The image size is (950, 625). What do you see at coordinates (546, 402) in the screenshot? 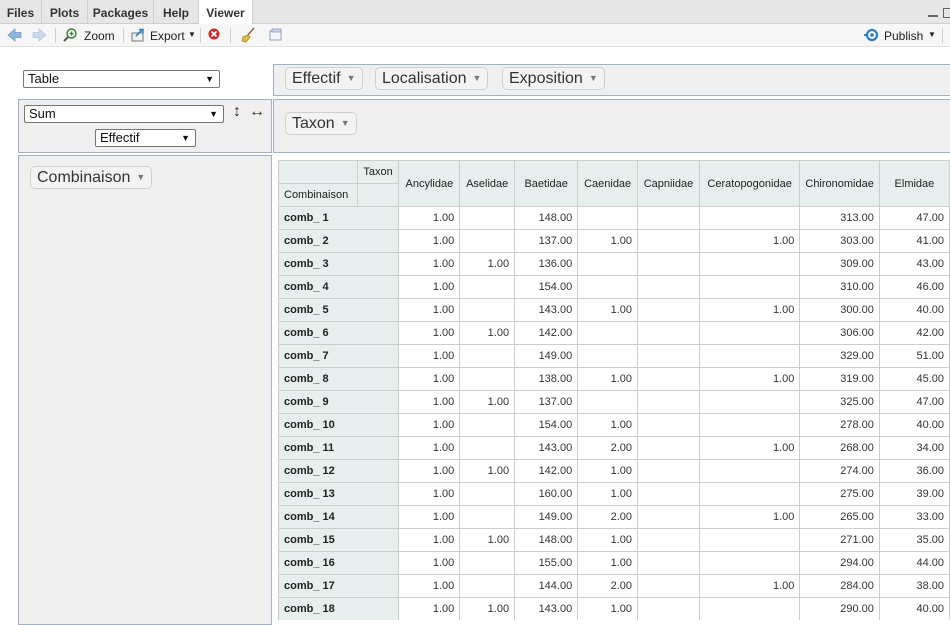
I see `table-cell: 137.00` at bounding box center [546, 402].